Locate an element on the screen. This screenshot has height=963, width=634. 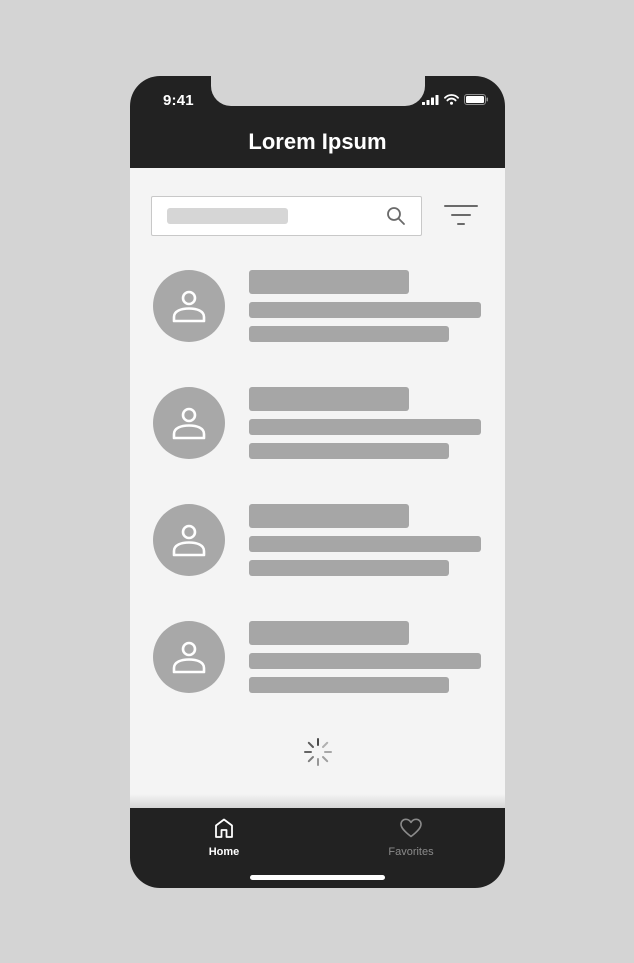
device-notch is located at coordinates (318, 91).